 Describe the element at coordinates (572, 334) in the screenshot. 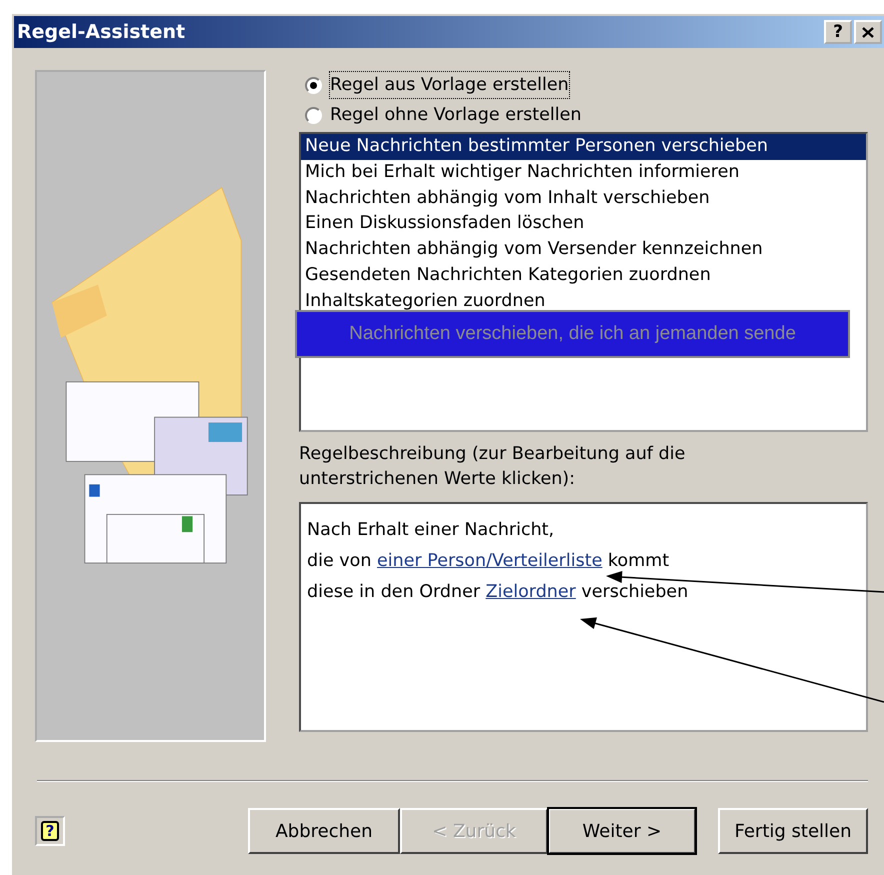

I see `tooltip: Nachrichten verschieben, die ich an jemanden sende` at that location.